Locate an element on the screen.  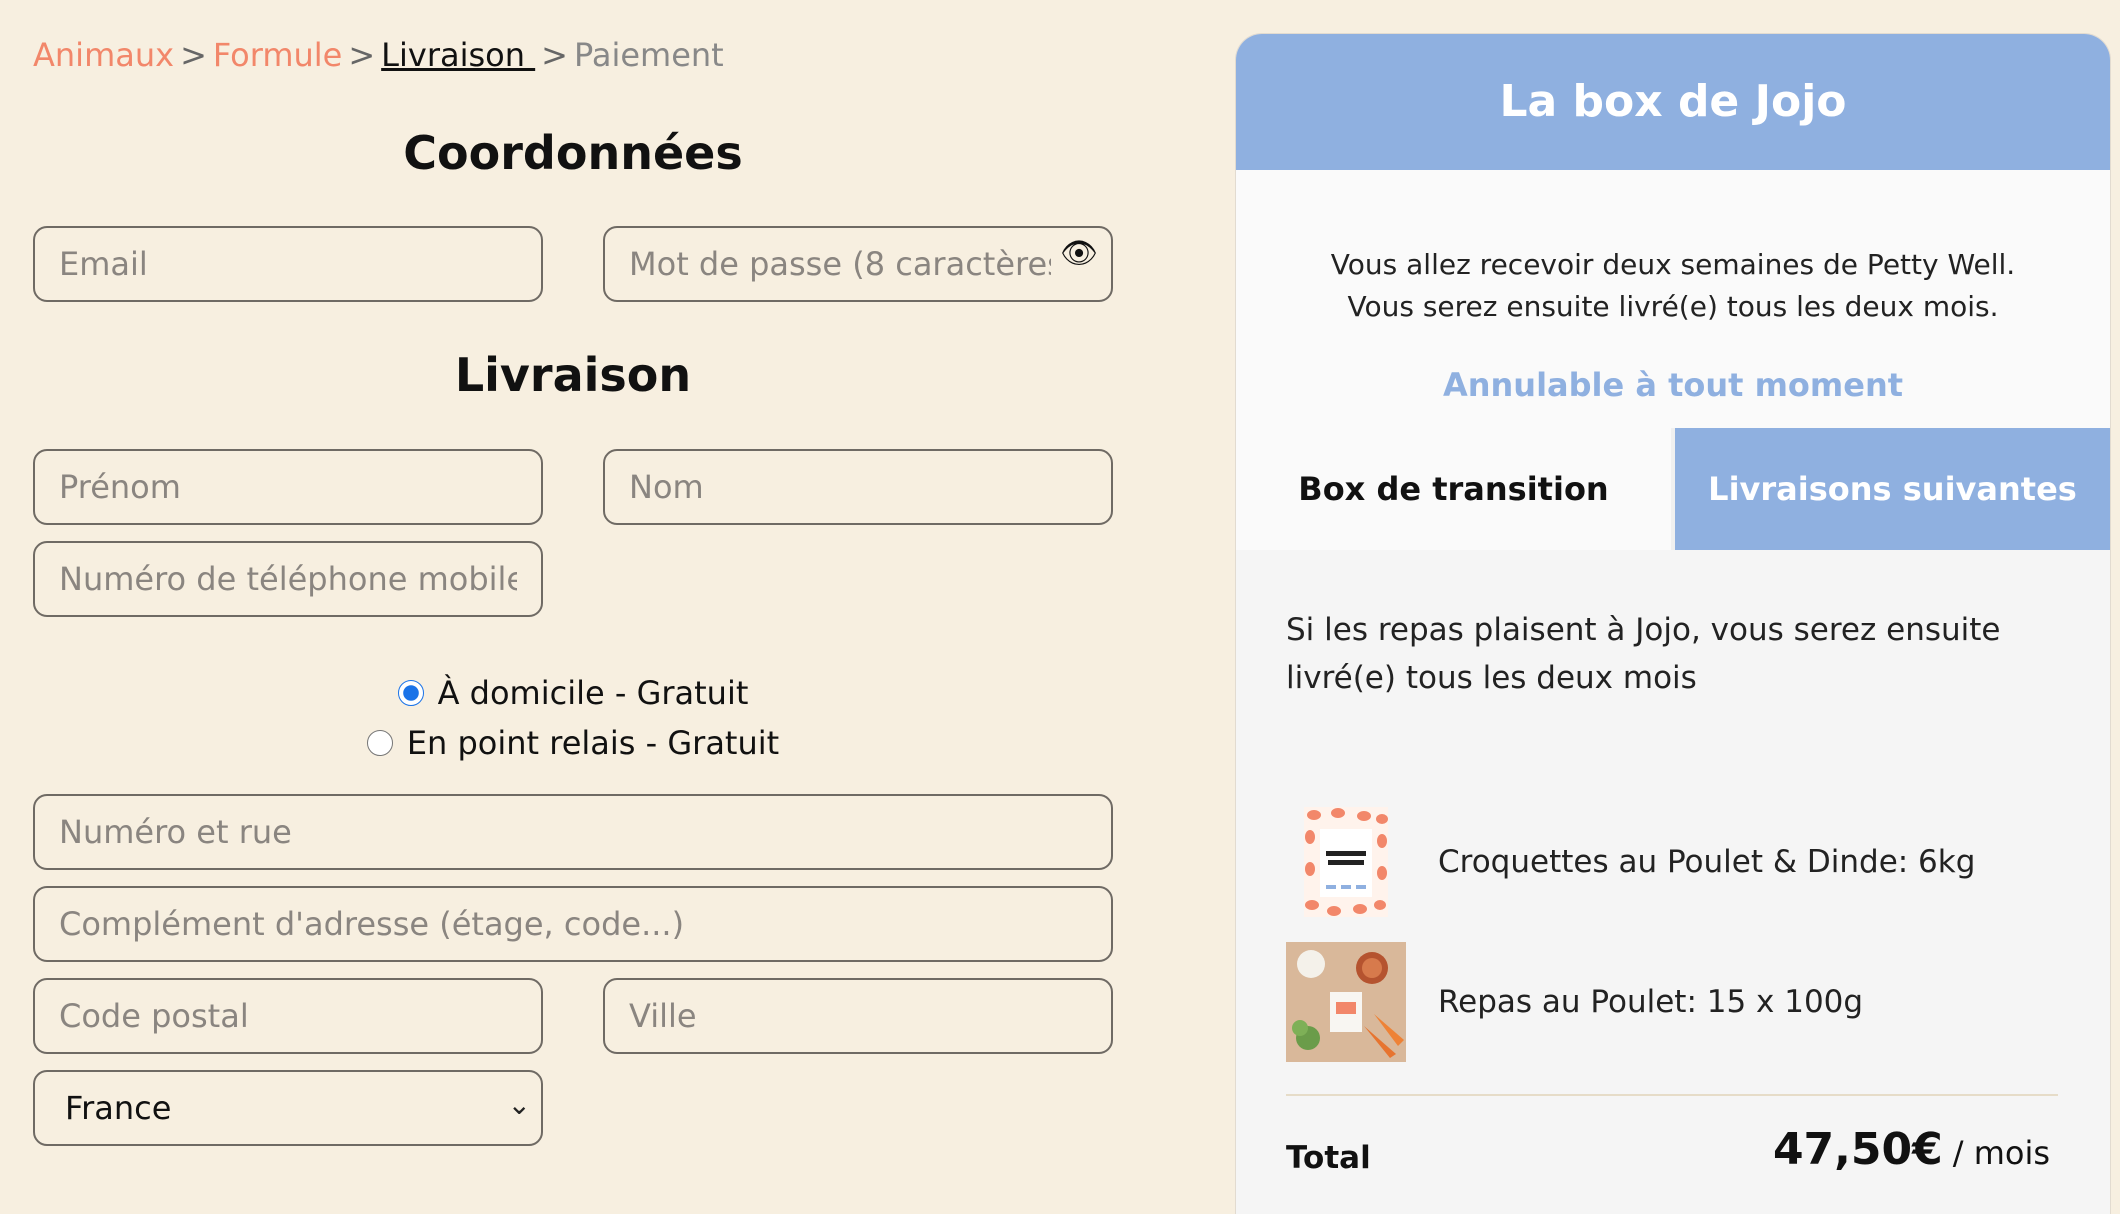
coordonnees-title: Coordonnées is located at coordinates (573, 153).